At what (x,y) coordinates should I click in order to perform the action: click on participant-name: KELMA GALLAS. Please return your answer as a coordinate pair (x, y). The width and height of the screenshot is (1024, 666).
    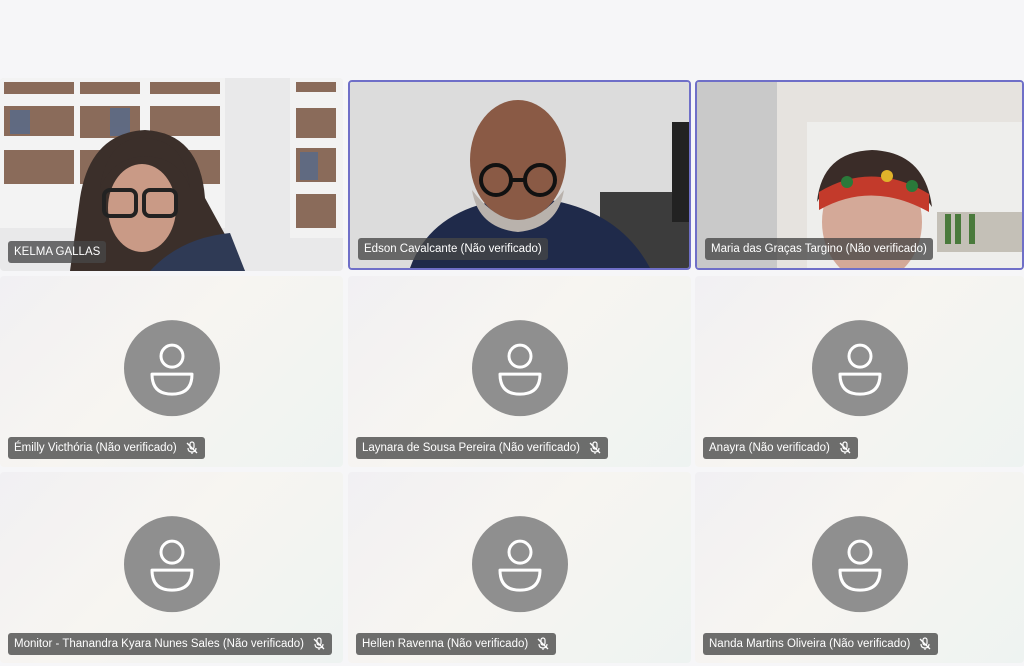
    Looking at the image, I should click on (57, 252).